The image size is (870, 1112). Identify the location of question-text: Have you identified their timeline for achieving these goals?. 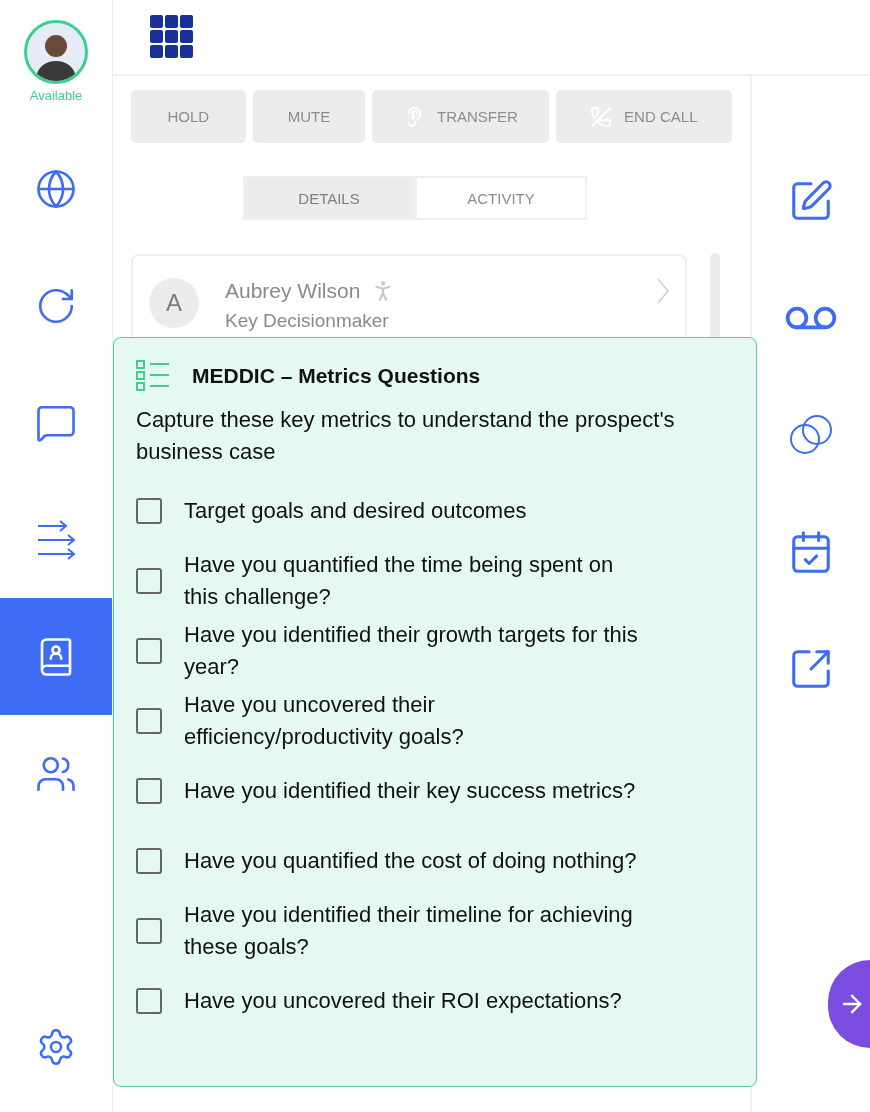
(409, 931).